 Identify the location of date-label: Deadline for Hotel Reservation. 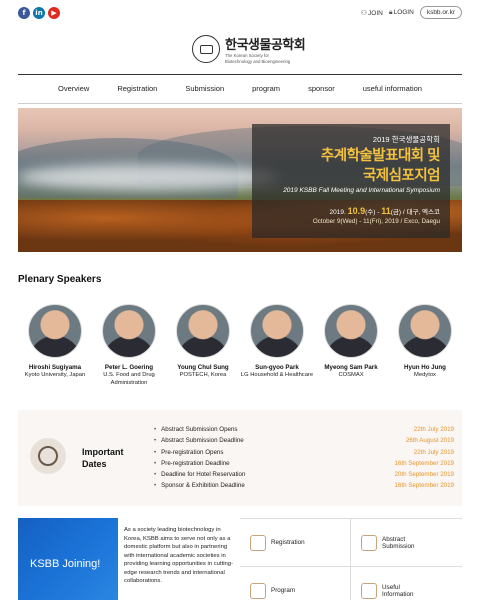
(199, 474).